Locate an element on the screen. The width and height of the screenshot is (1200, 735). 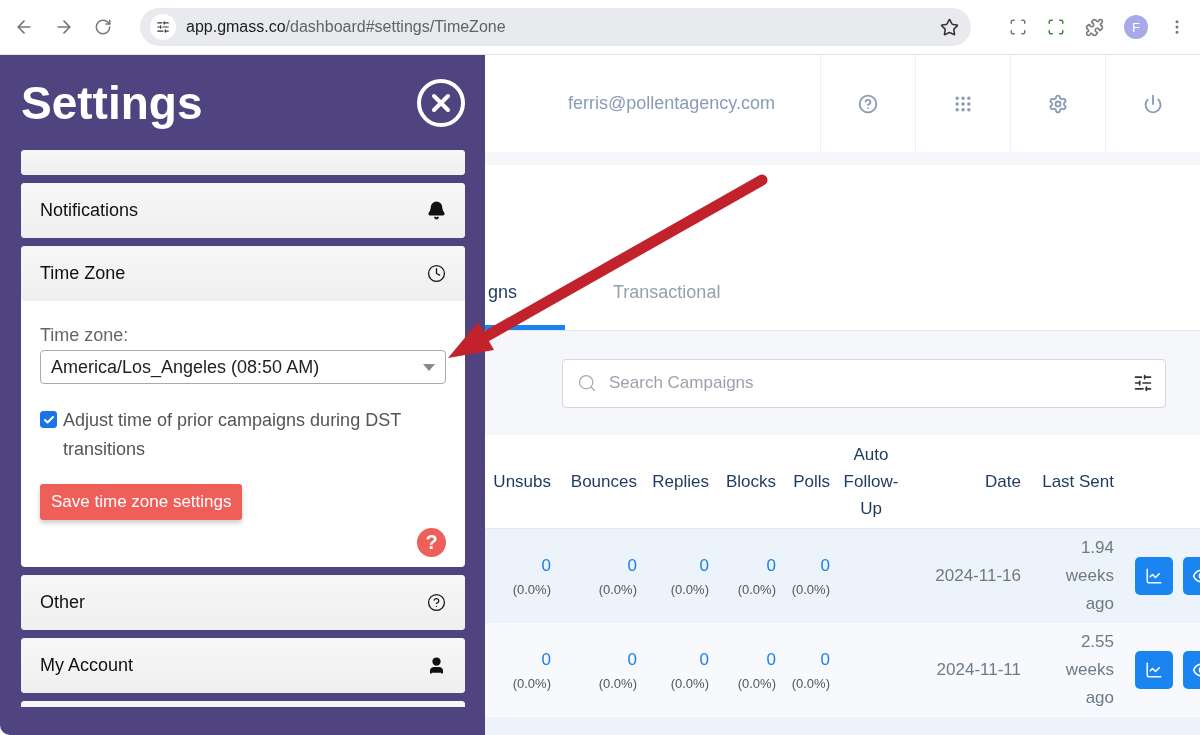
reload-icon is located at coordinates (103, 27).